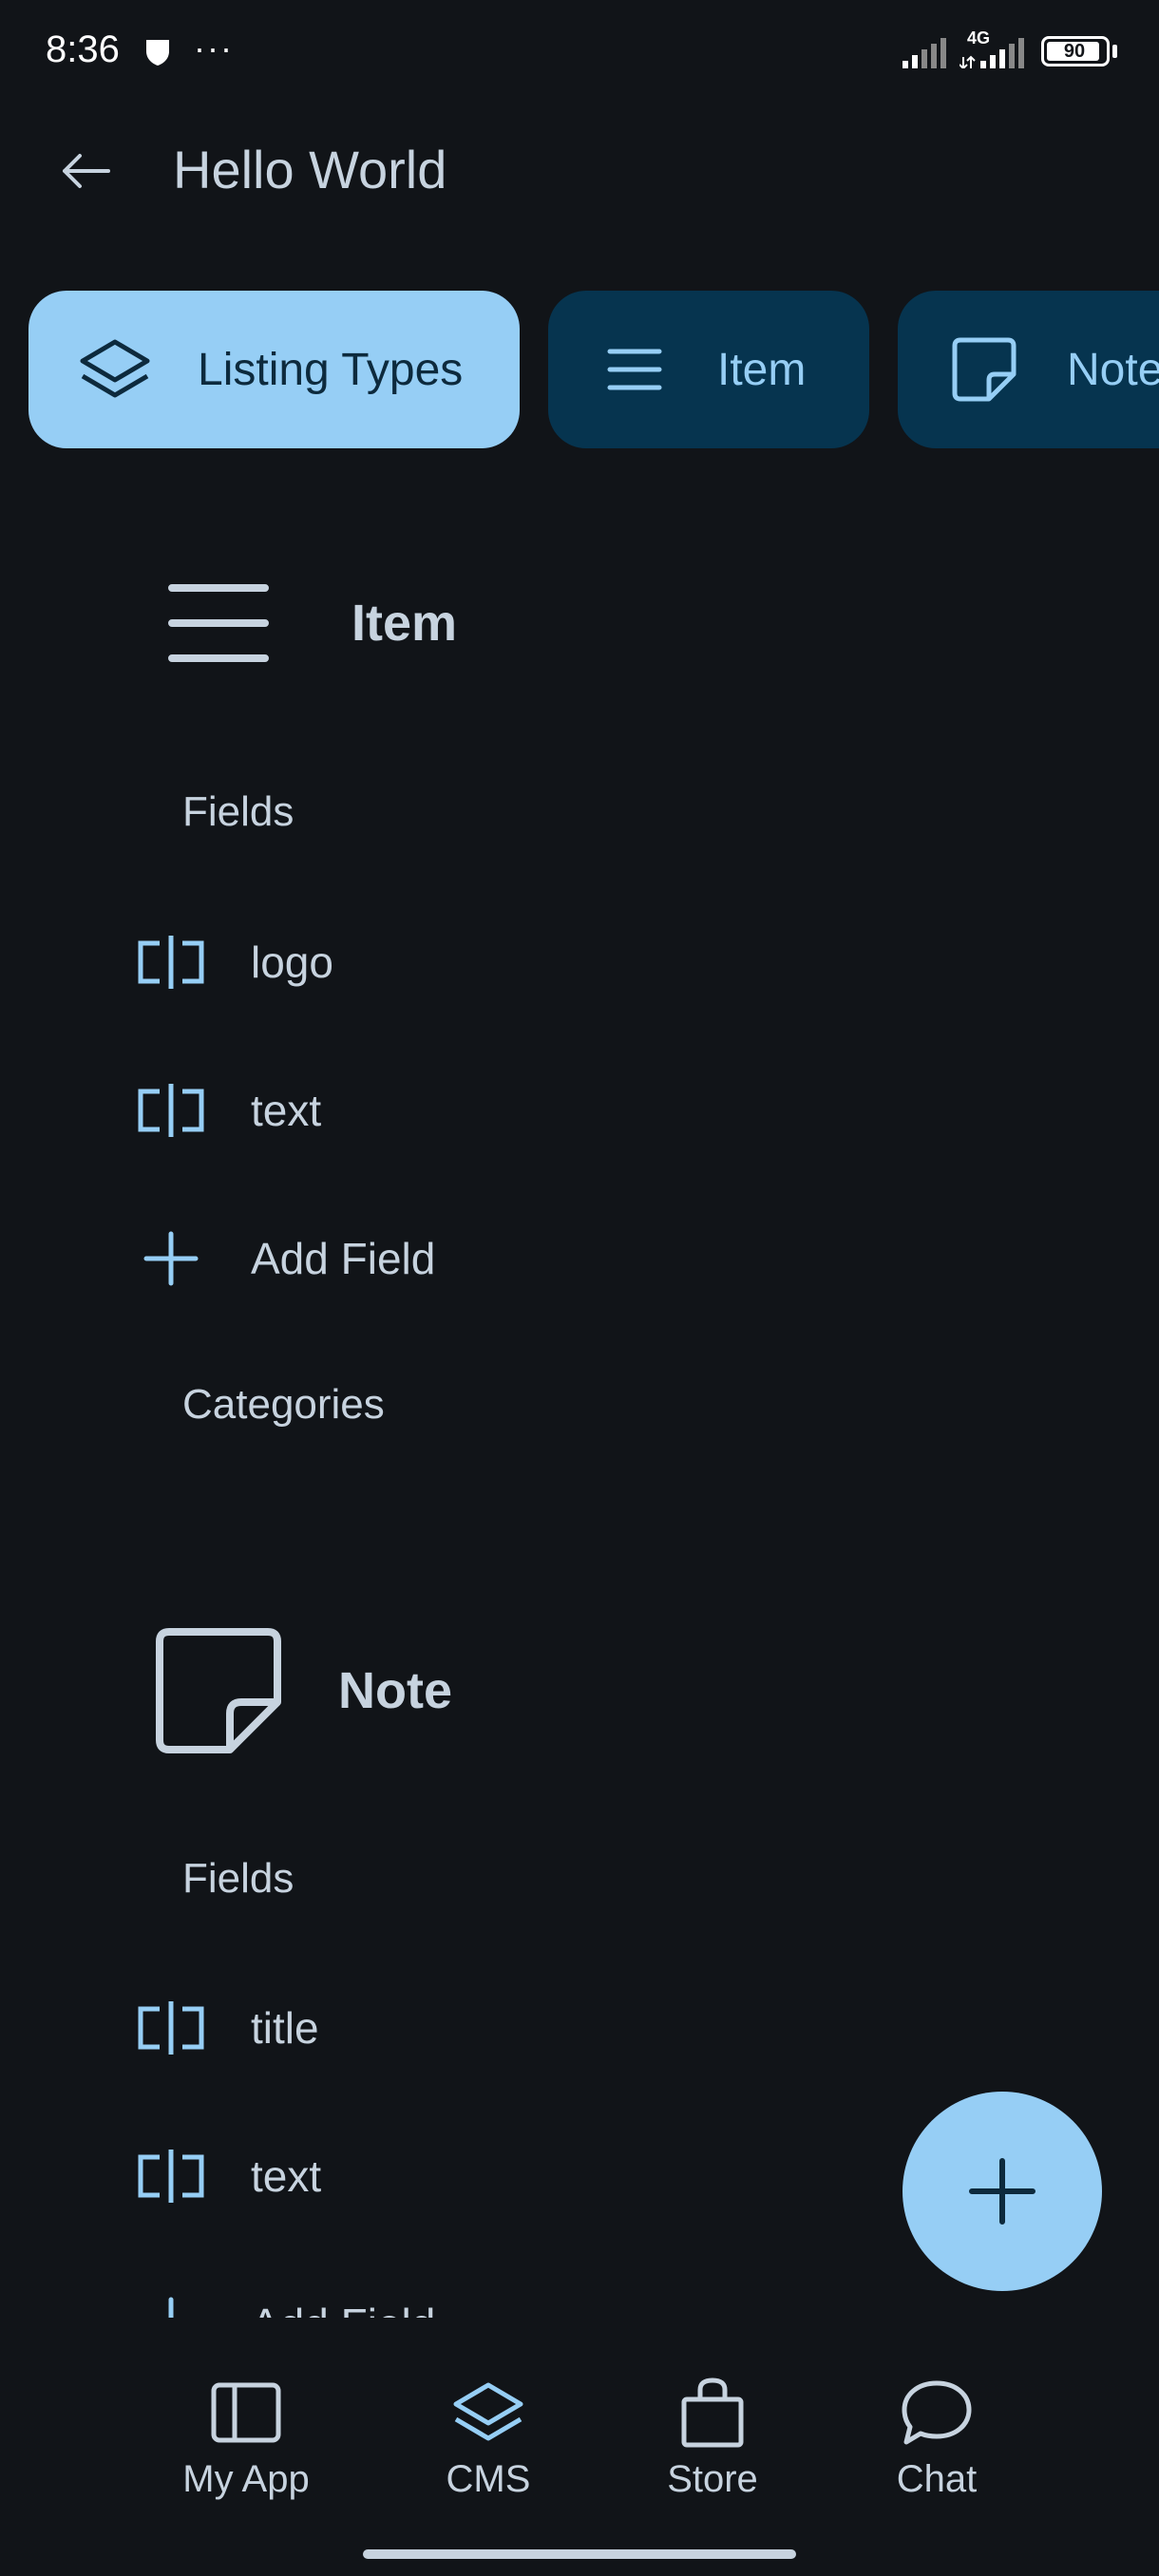 The height and width of the screenshot is (2576, 1159). Describe the element at coordinates (310, 169) in the screenshot. I see `page-title: Hello World` at that location.